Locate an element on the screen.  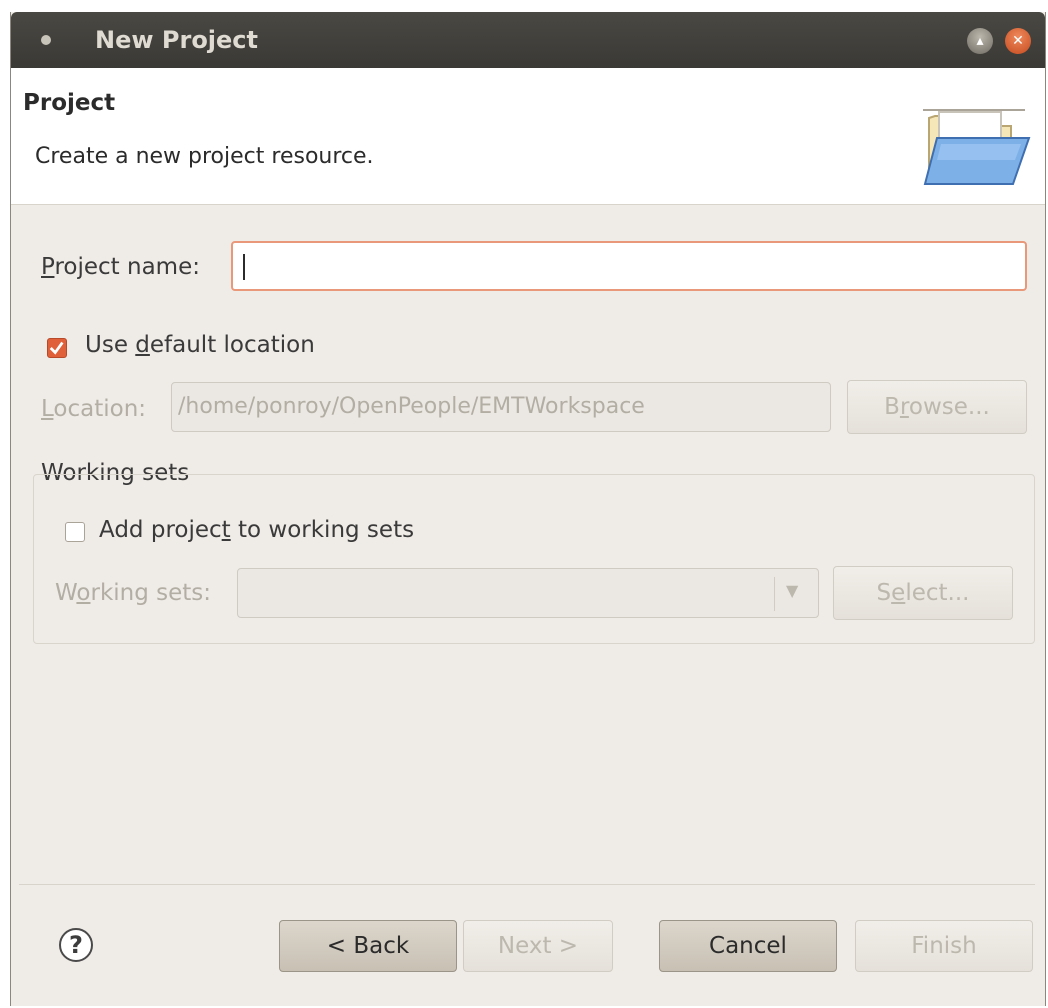
window-title: New Project is located at coordinates (177, 40).